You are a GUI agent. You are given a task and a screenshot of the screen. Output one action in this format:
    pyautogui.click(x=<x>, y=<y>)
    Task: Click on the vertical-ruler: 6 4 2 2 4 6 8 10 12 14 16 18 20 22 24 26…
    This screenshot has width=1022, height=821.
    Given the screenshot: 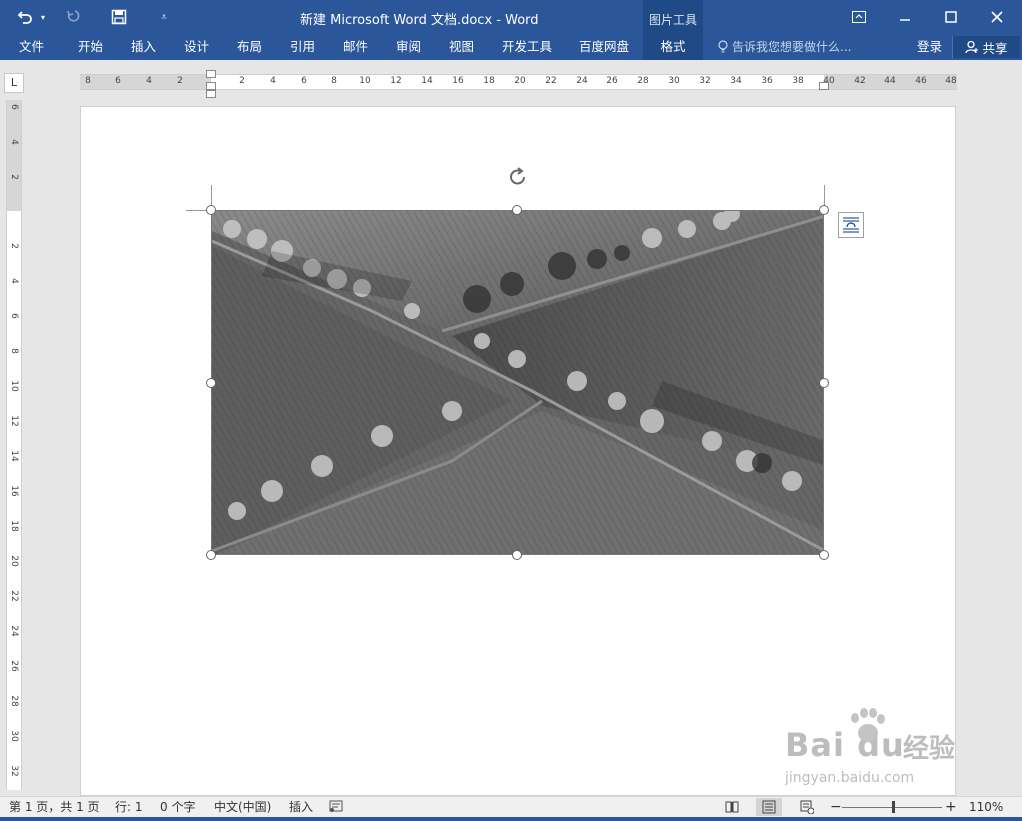 What is the action you would take?
    pyautogui.click(x=14, y=445)
    